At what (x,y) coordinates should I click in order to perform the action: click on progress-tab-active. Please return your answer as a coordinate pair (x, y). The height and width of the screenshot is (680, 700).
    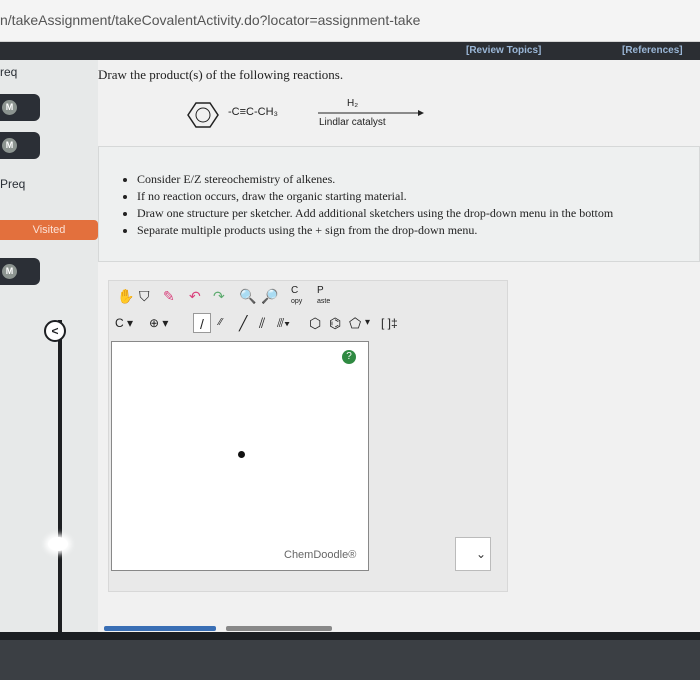
    Looking at the image, I should click on (160, 628).